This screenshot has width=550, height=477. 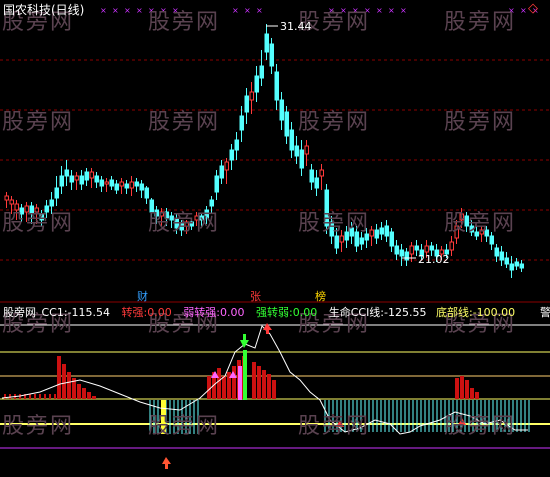 I want to click on cci-value: -115.54, so click(x=89, y=312).